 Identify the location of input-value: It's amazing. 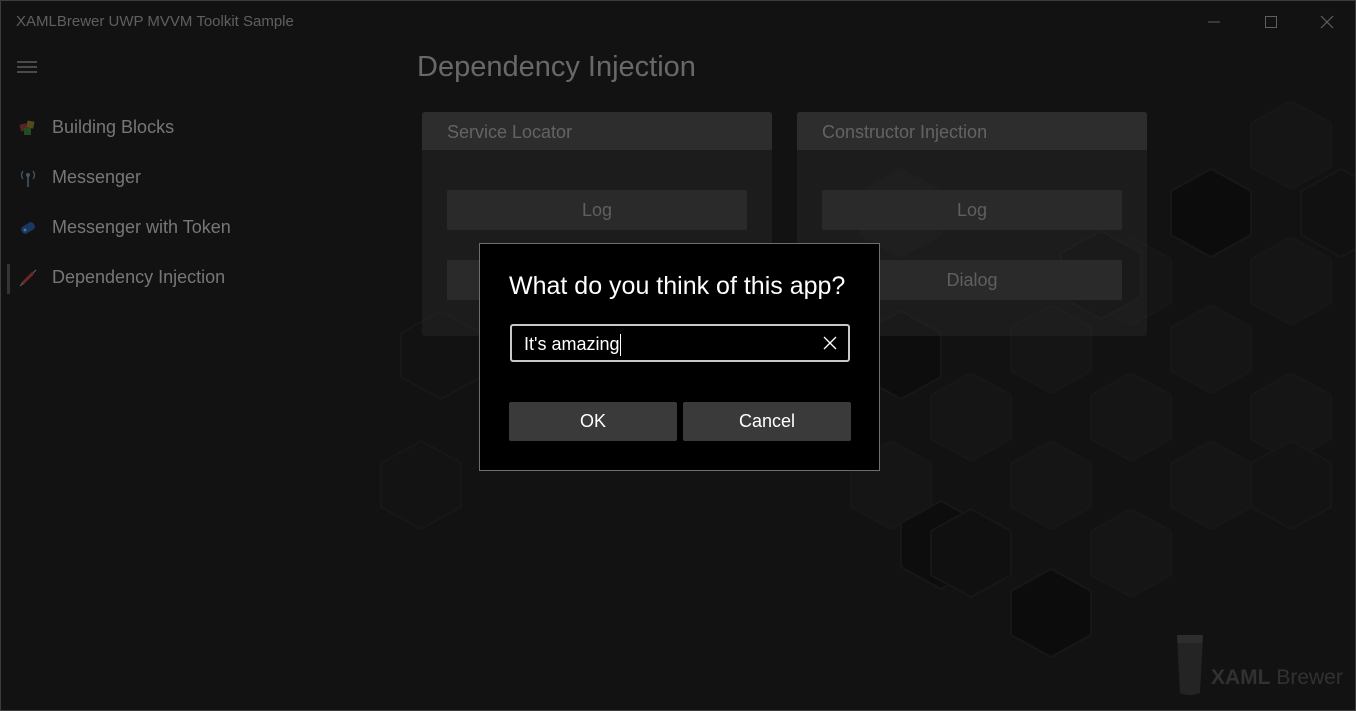
(572, 344).